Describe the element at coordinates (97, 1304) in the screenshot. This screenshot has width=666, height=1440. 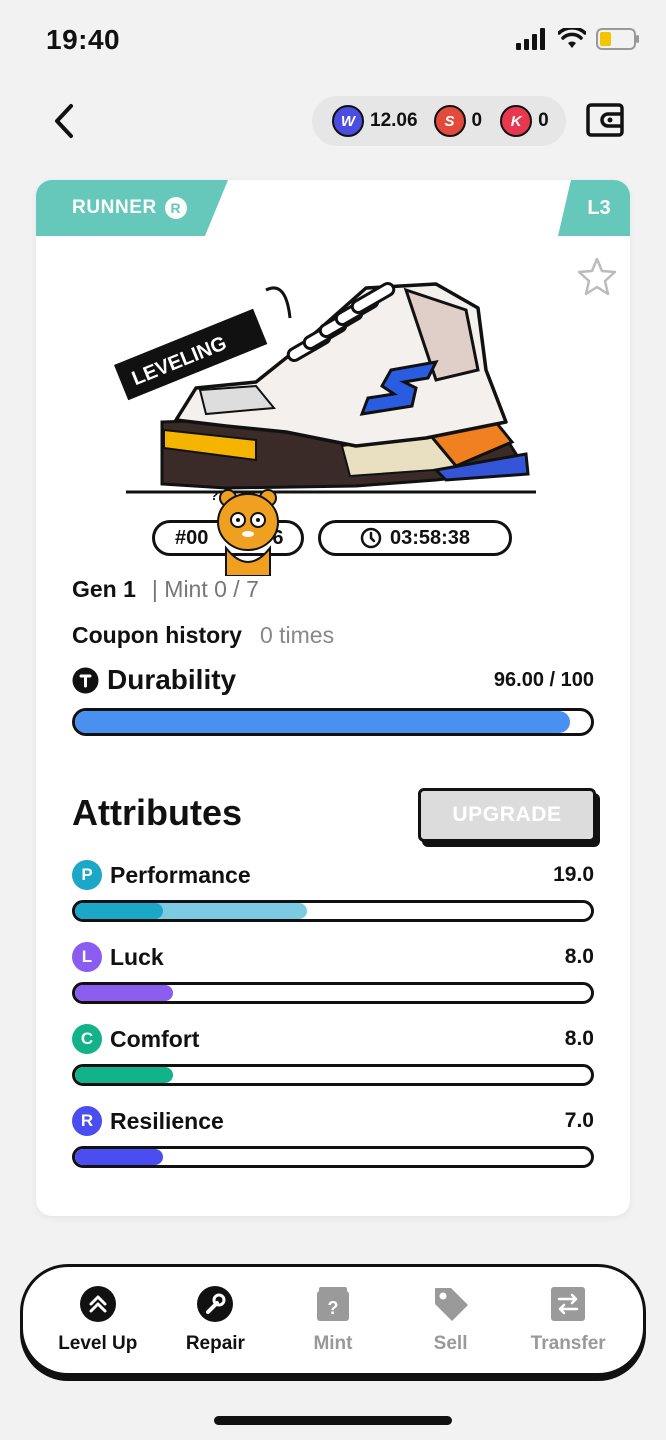
I see `level-up-icon` at that location.